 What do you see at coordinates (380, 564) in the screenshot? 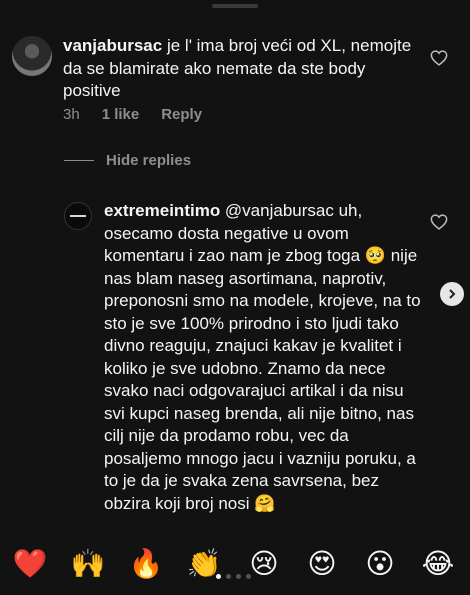
I see `reaction-surprised: 😮` at bounding box center [380, 564].